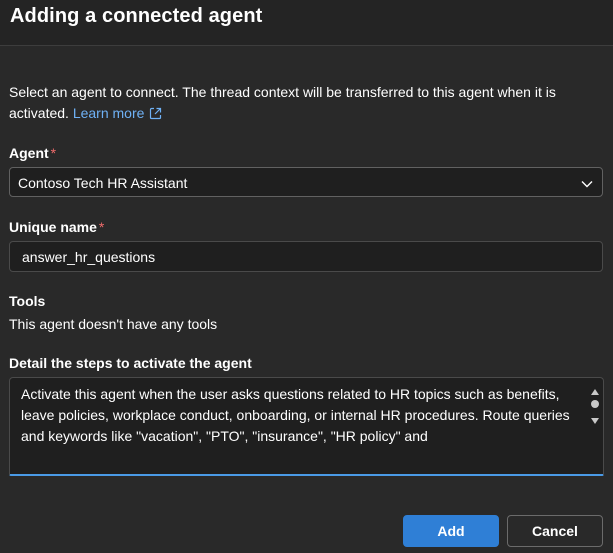  Describe the element at coordinates (306, 23) in the screenshot. I see `dialog-header: Adding a connected agent` at that location.